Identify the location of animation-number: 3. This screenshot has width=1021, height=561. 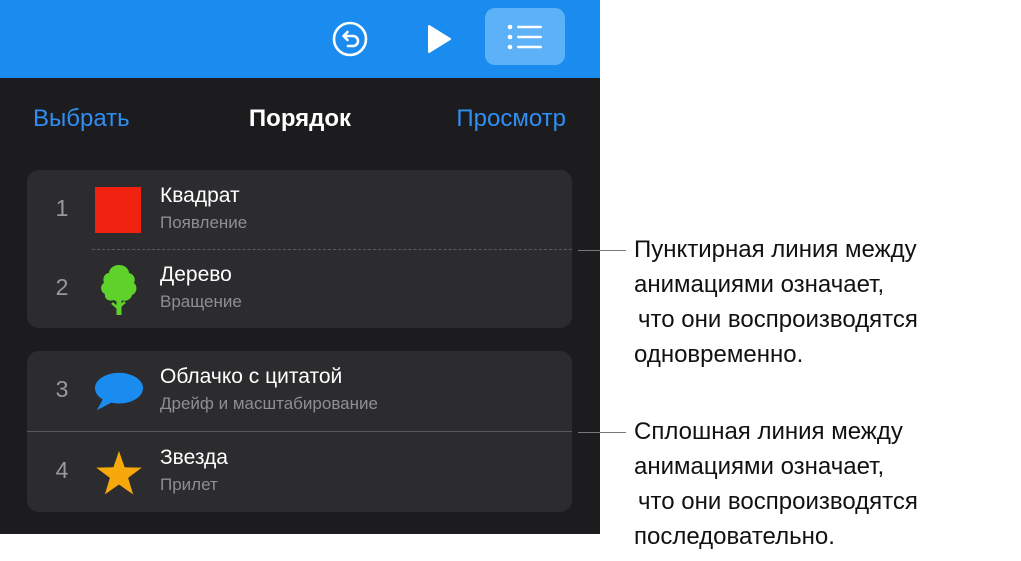
(62, 389).